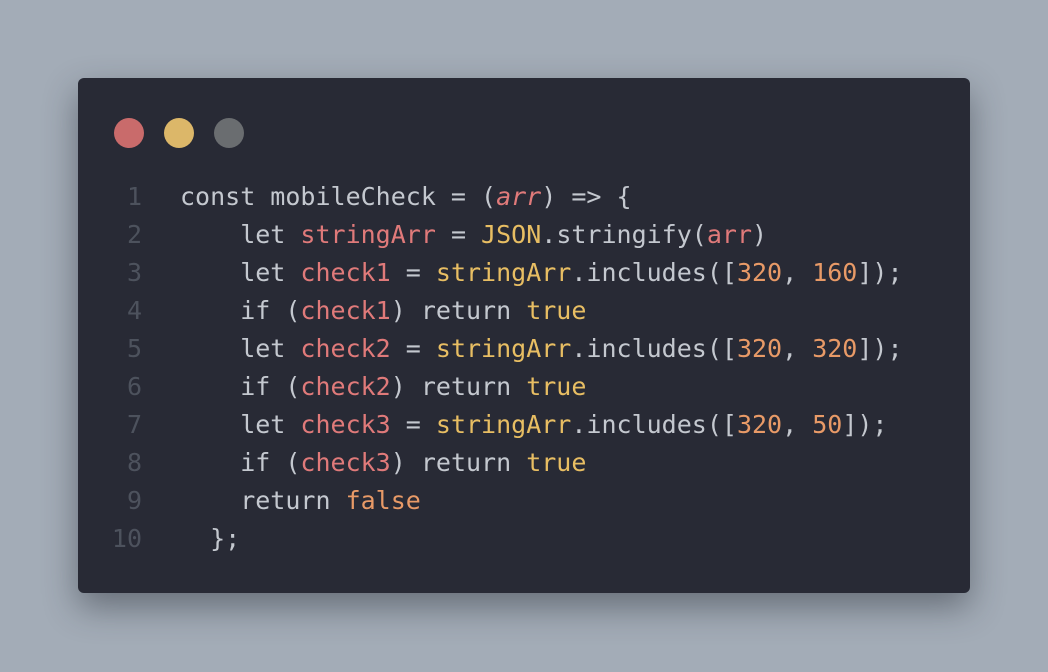 The height and width of the screenshot is (672, 1048). What do you see at coordinates (129, 133) in the screenshot?
I see `close-dot` at bounding box center [129, 133].